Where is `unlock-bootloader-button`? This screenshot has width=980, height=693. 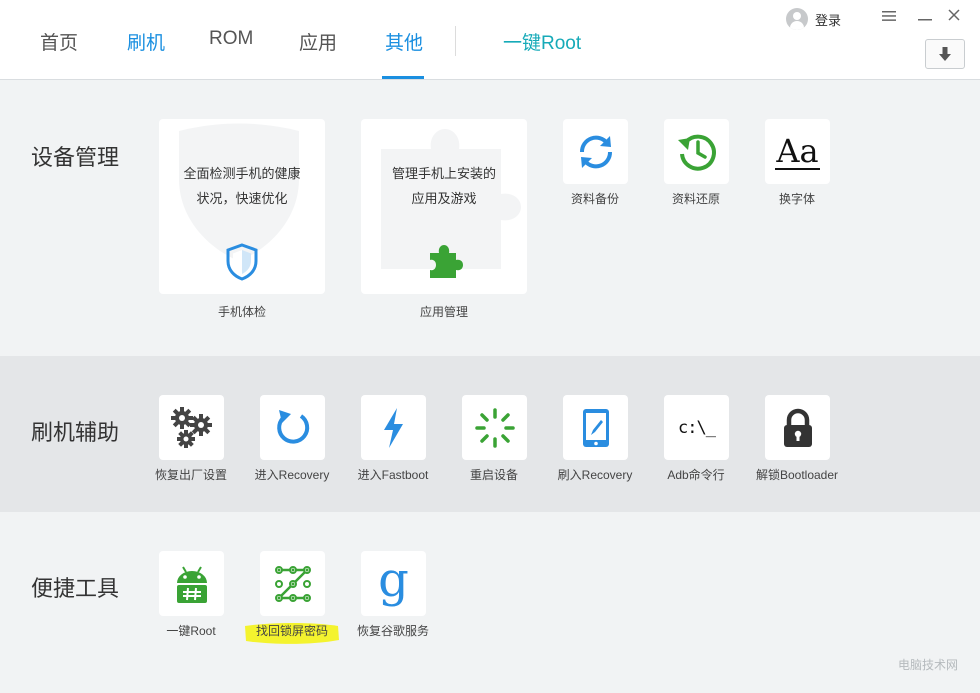
unlock-bootloader-button is located at coordinates (797, 427).